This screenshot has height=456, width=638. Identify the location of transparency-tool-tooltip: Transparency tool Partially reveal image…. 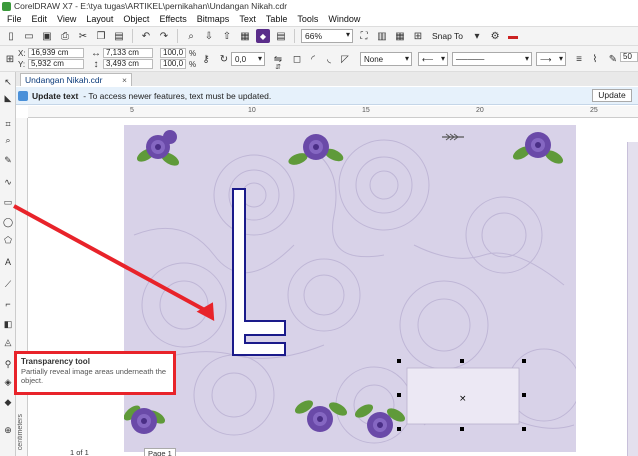
(95, 373).